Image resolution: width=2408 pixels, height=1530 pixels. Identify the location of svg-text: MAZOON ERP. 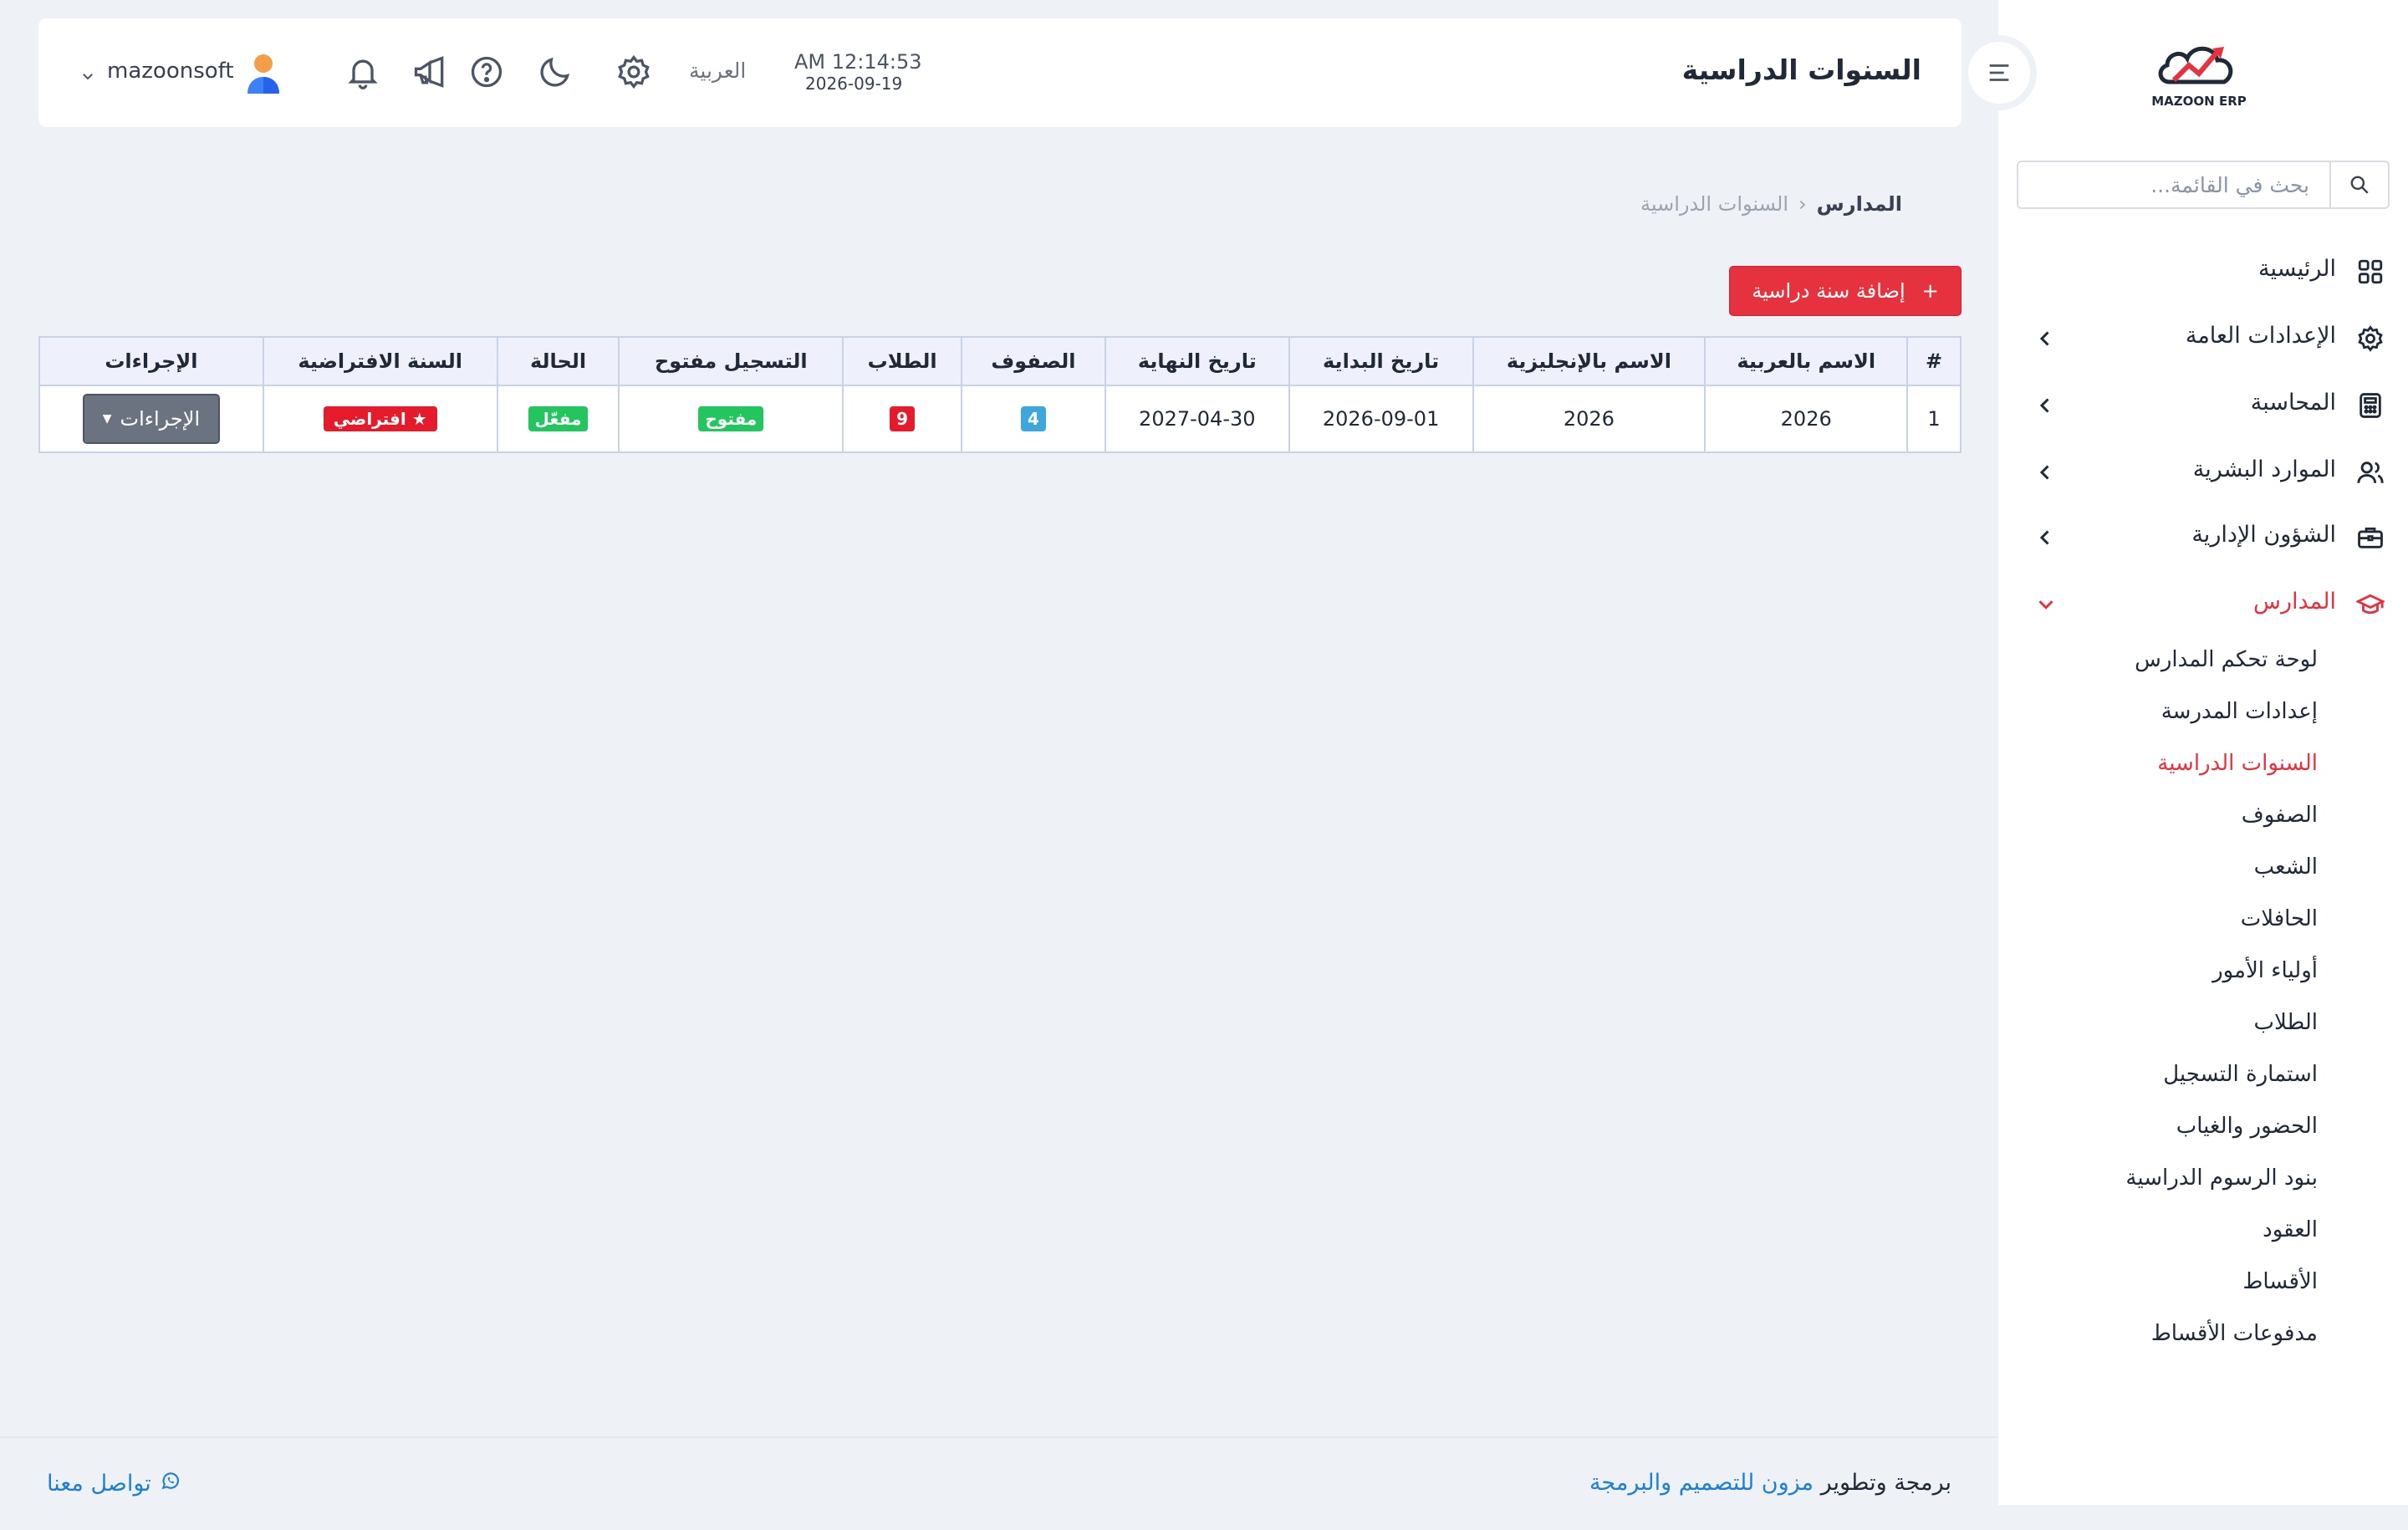
(2198, 102).